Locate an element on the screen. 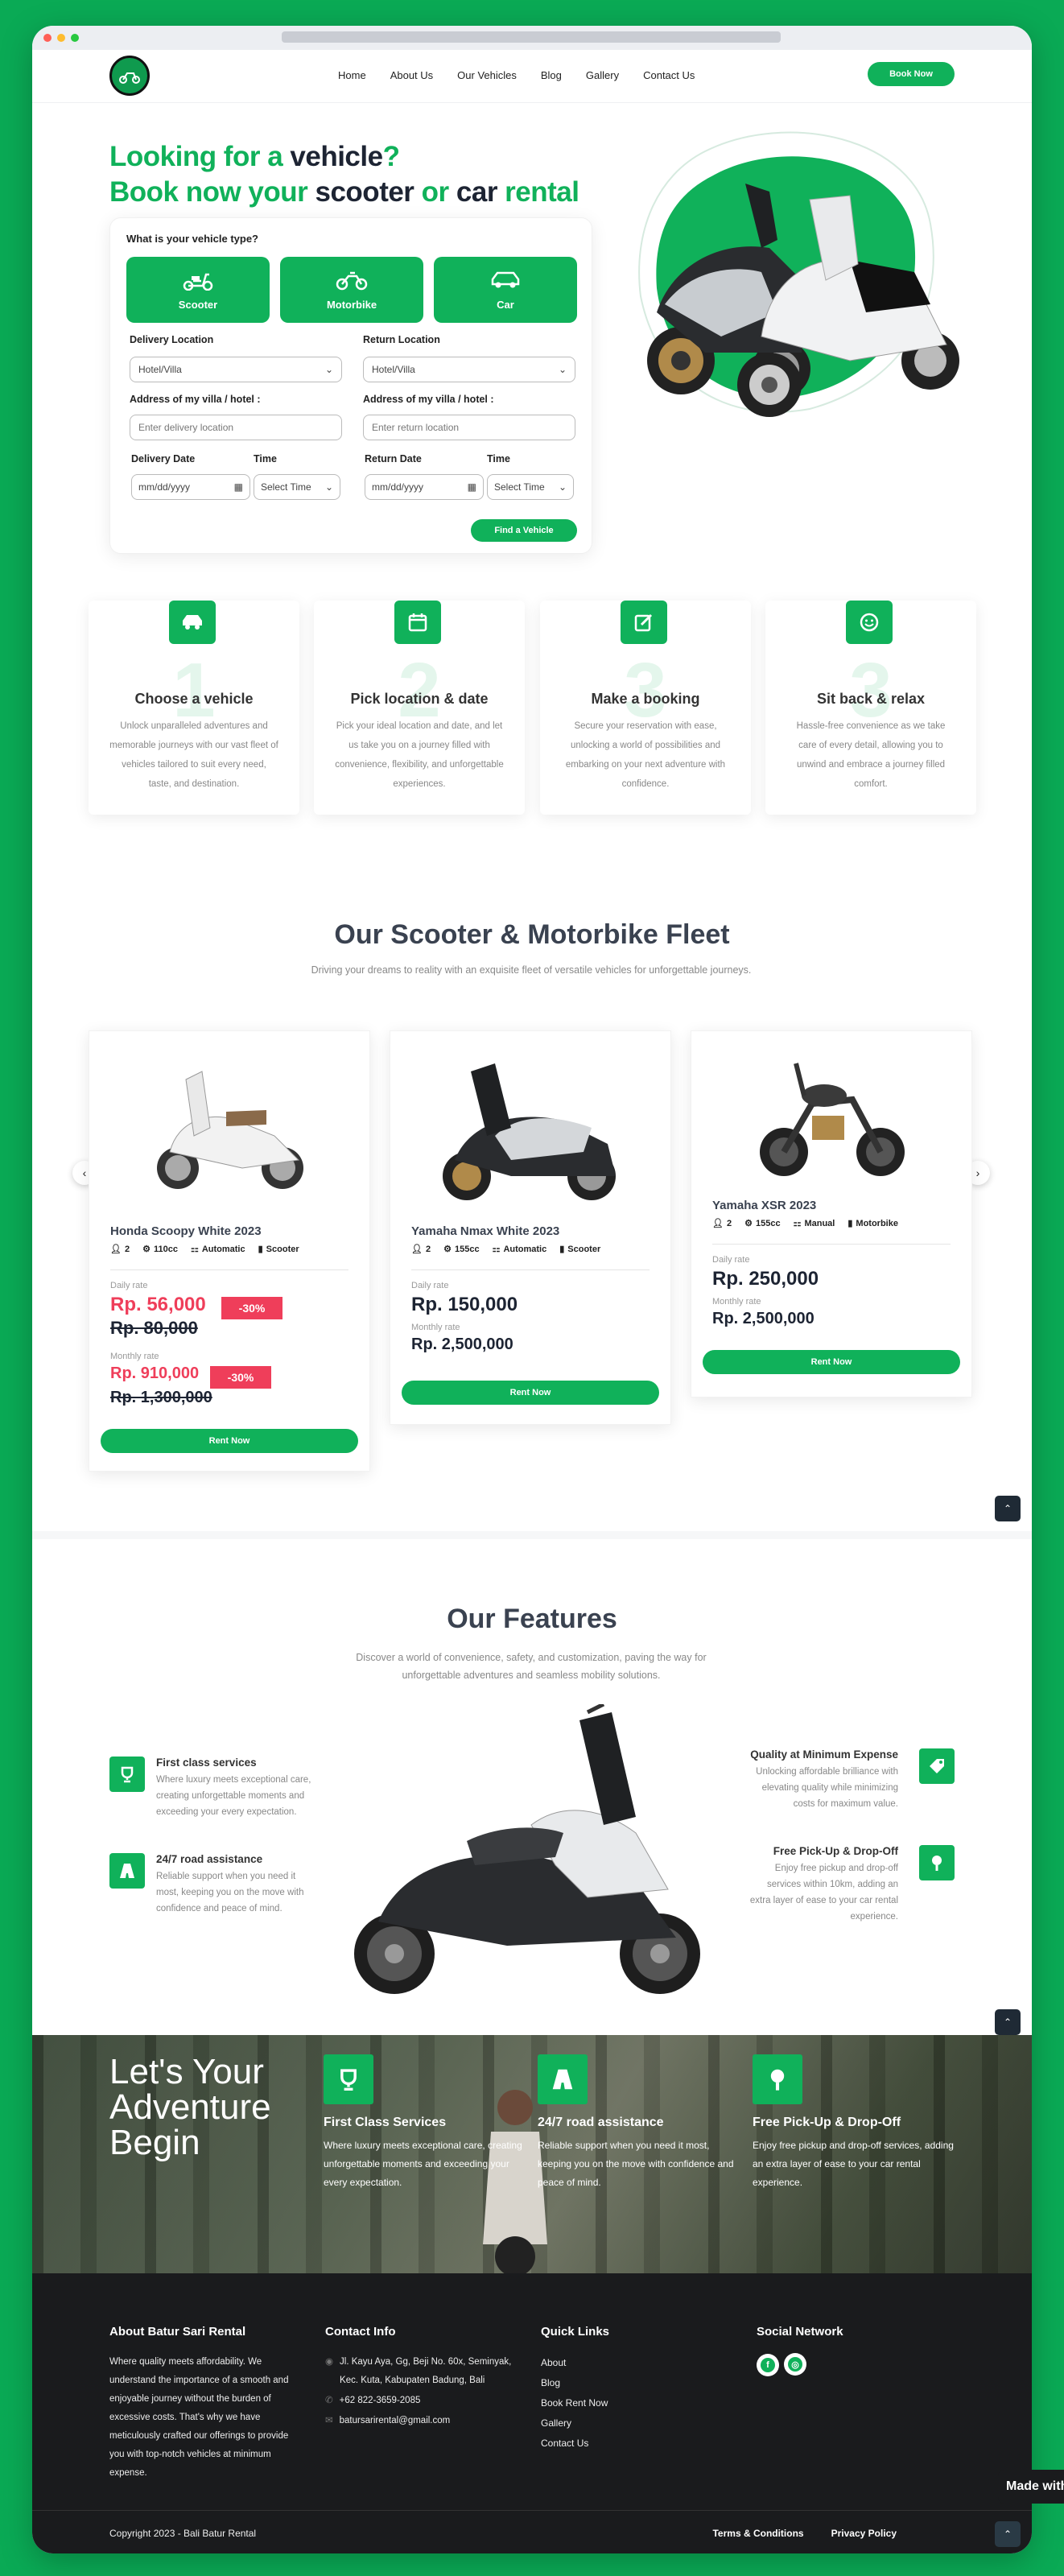 The height and width of the screenshot is (2576, 1064). delivery-time-select: Select Time ⌄ is located at coordinates (297, 487).